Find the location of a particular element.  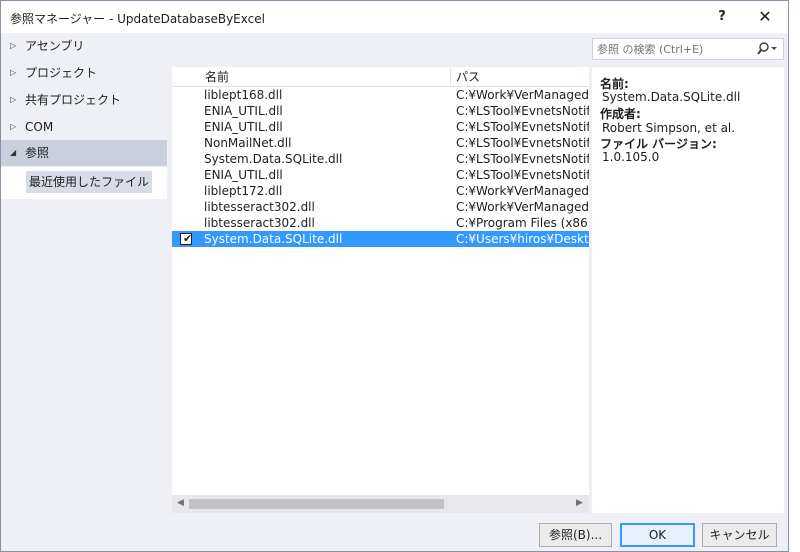

detail-version-value: 1.0.105.0 is located at coordinates (631, 157).